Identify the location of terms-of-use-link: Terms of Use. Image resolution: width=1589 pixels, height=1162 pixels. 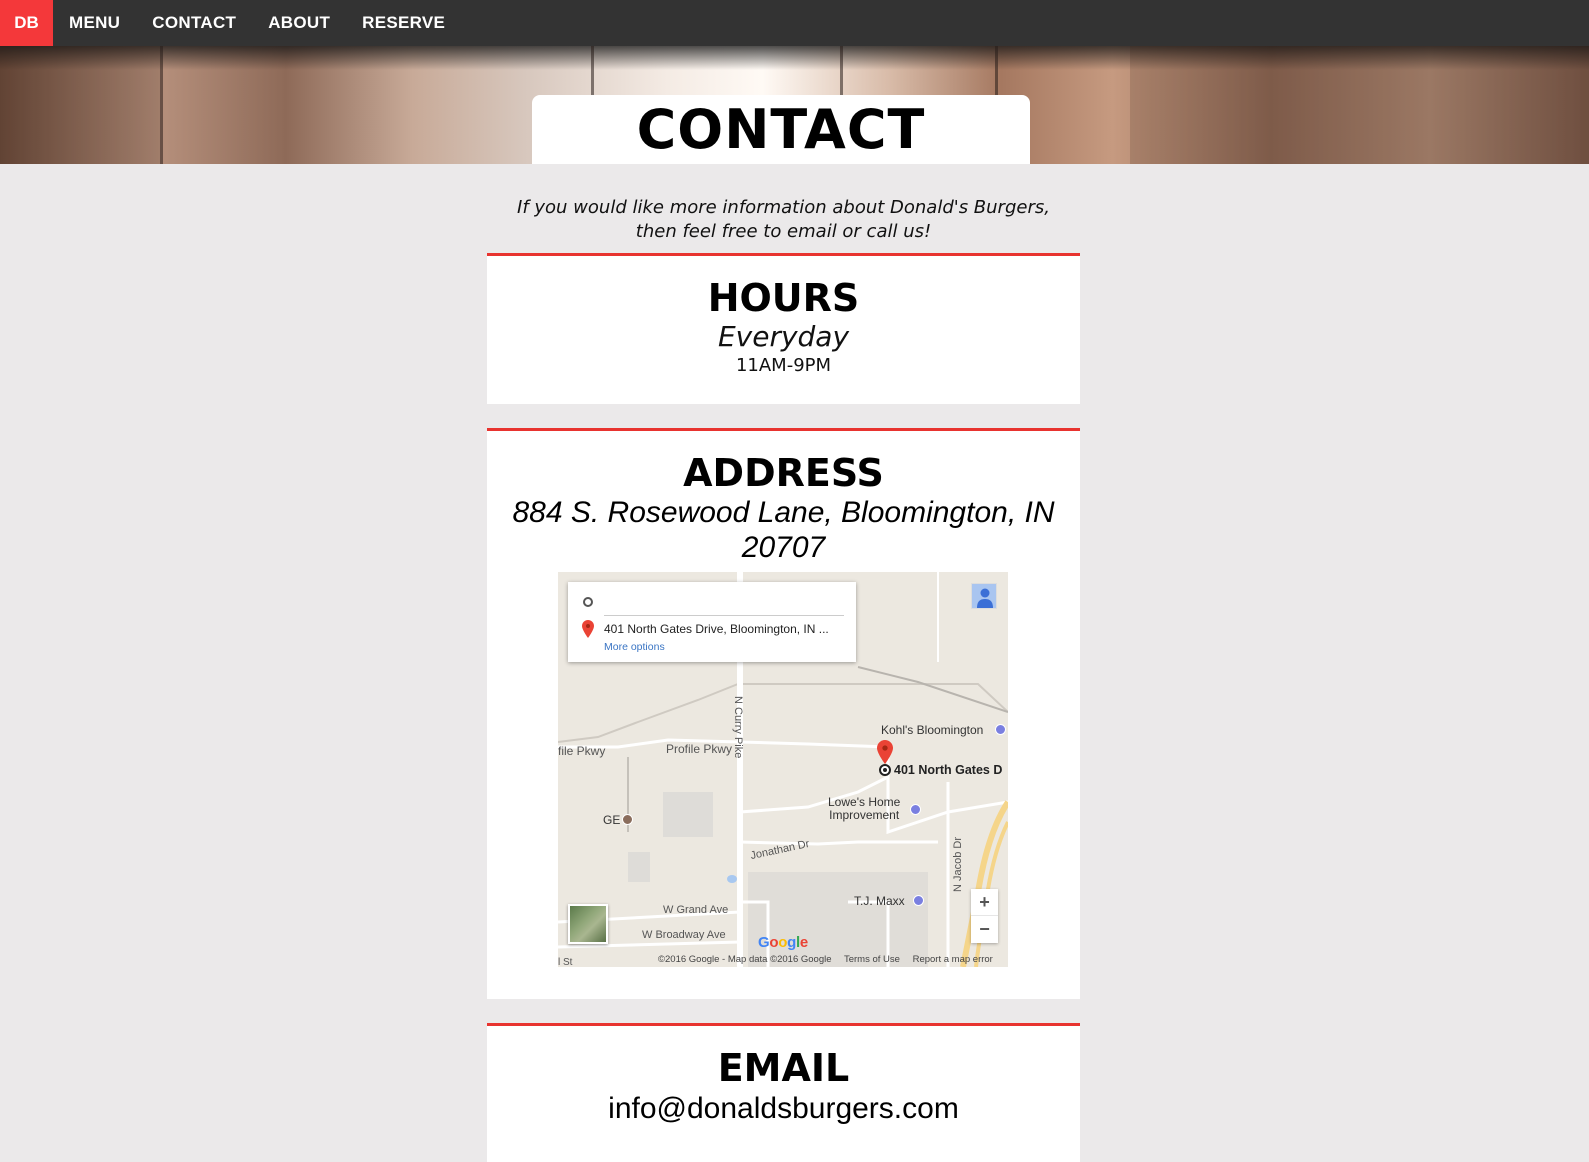
(872, 959).